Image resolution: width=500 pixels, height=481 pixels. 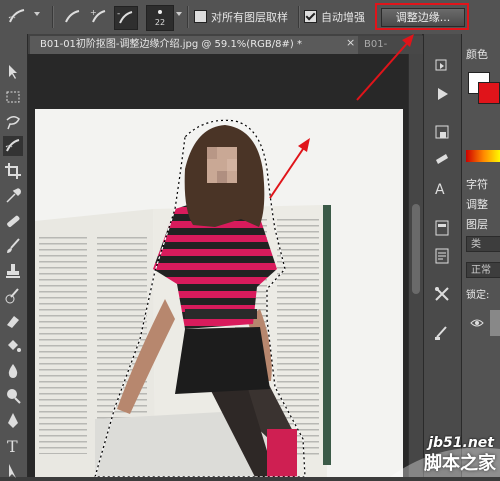 I want to click on layers-panel-tab: 图层, so click(x=477, y=224).